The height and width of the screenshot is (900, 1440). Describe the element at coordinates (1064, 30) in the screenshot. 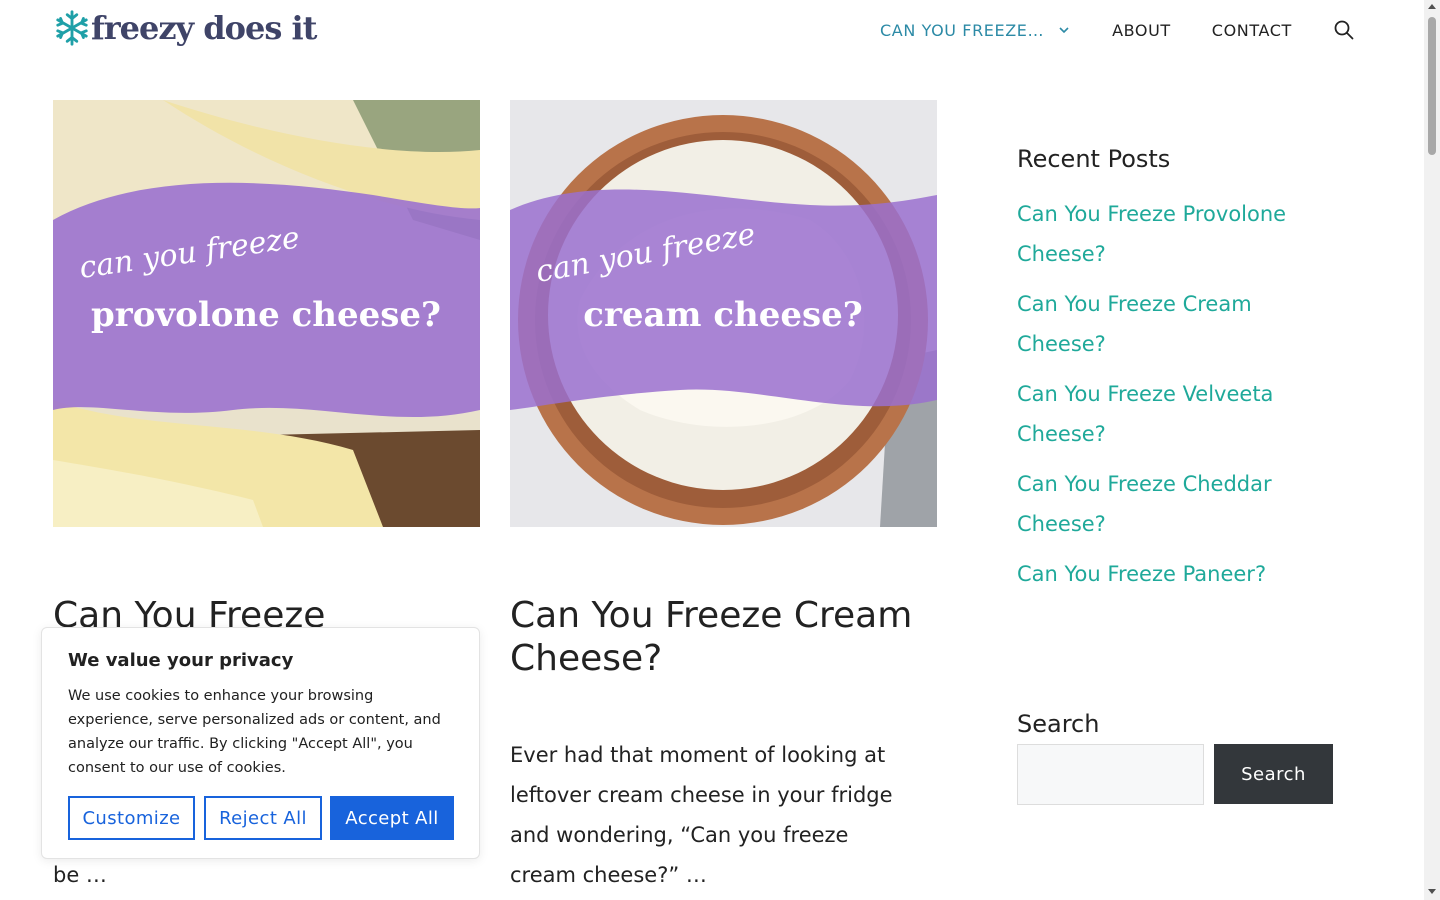

I see `chevron-down-icon` at that location.